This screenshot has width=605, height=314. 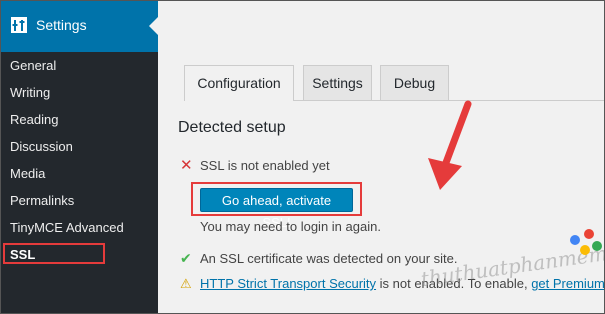 What do you see at coordinates (79, 146) in the screenshot?
I see `sidebar-item-discussion: Discussion` at bounding box center [79, 146].